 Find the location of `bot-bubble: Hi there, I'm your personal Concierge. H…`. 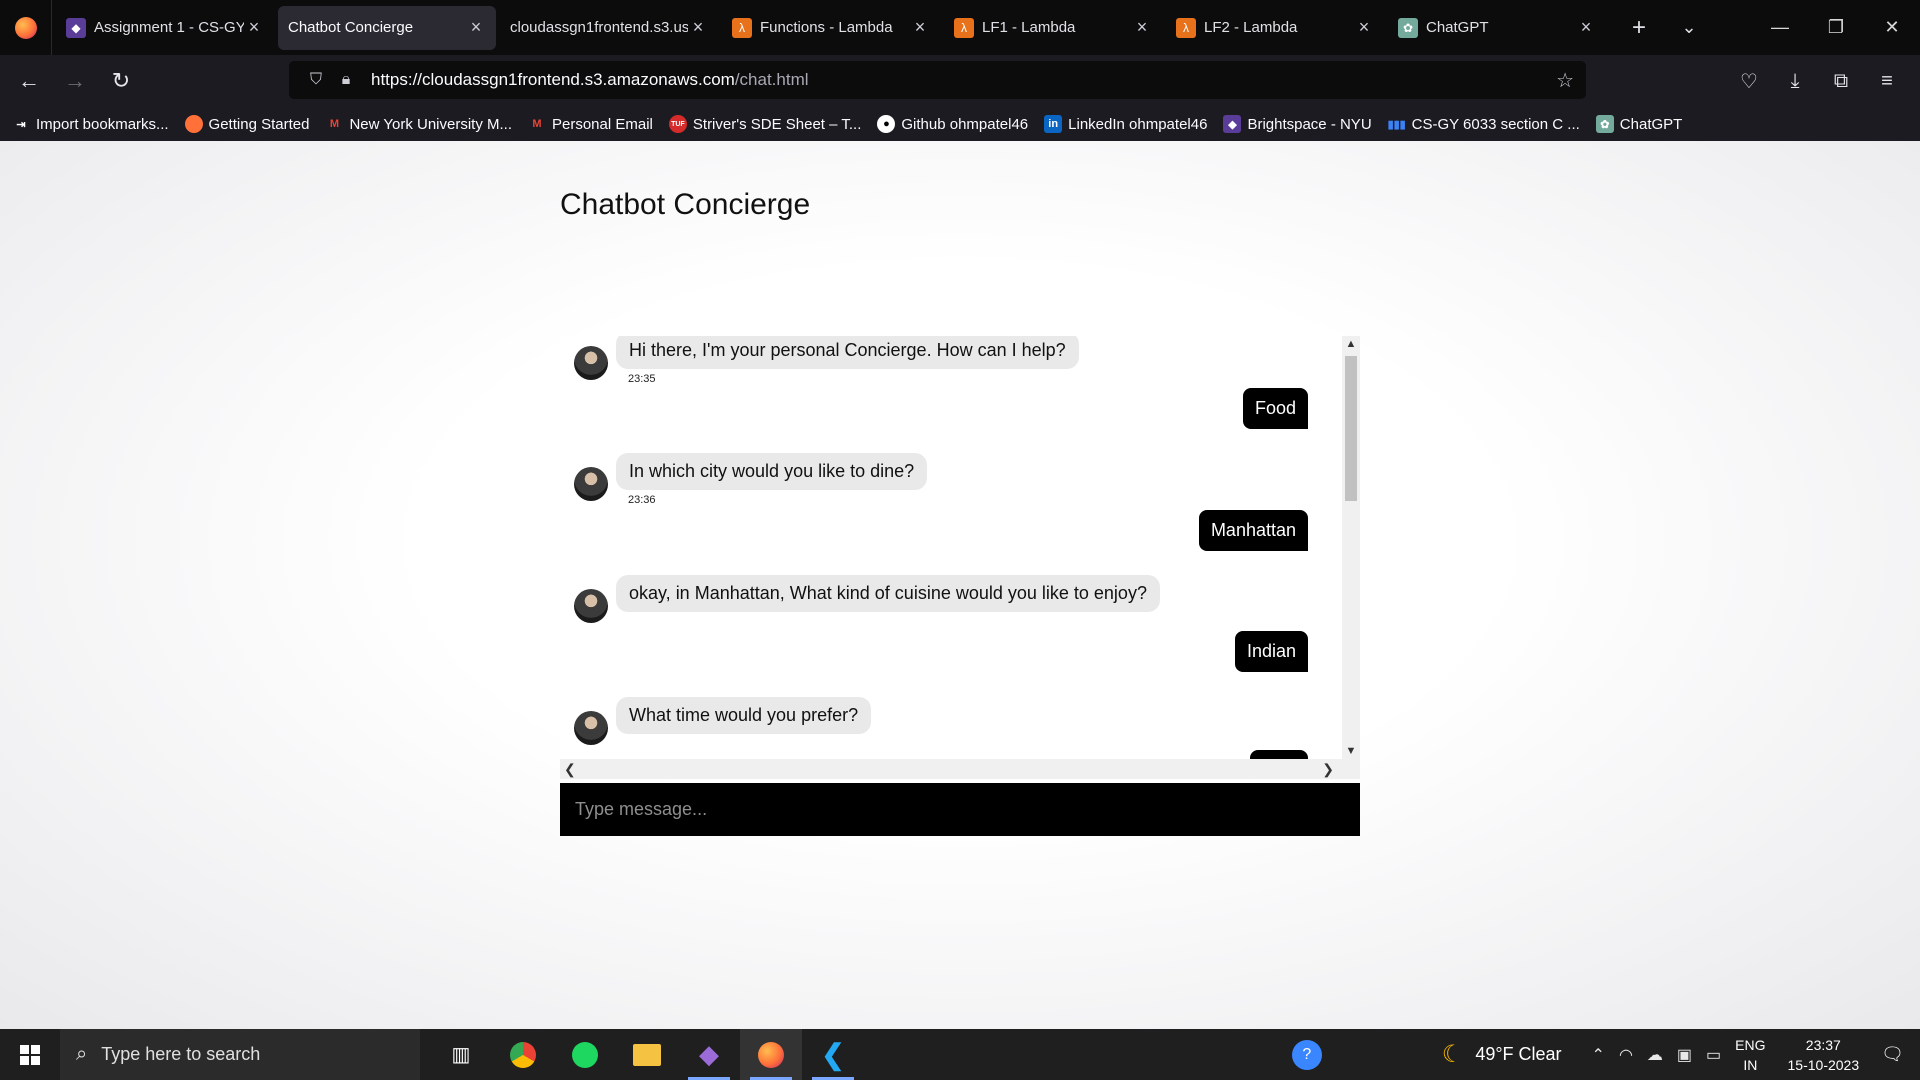

bot-bubble: Hi there, I'm your personal Concierge. H… is located at coordinates (847, 352).